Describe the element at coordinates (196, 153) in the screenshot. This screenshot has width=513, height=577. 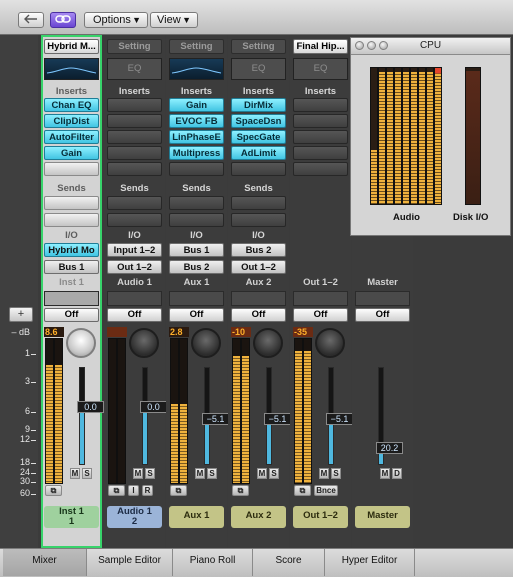
I see `insert-slot: Multipress` at that location.